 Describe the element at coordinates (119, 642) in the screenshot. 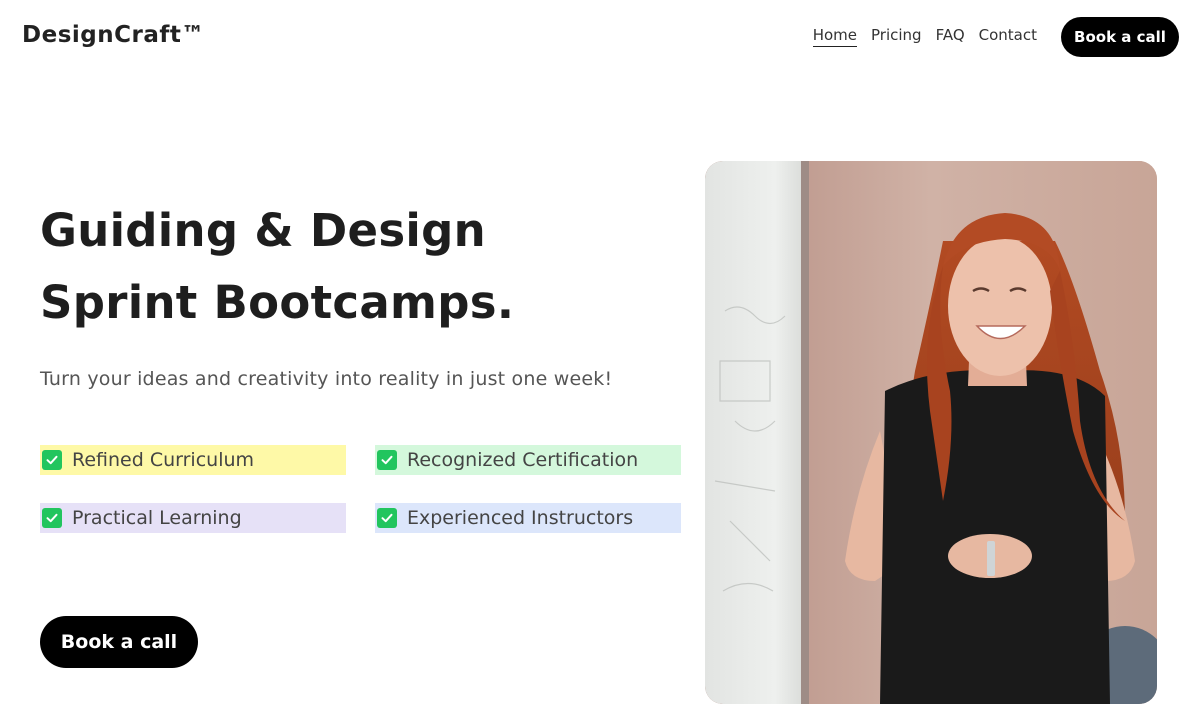

I see `hero-book-call-button: Book a call` at that location.